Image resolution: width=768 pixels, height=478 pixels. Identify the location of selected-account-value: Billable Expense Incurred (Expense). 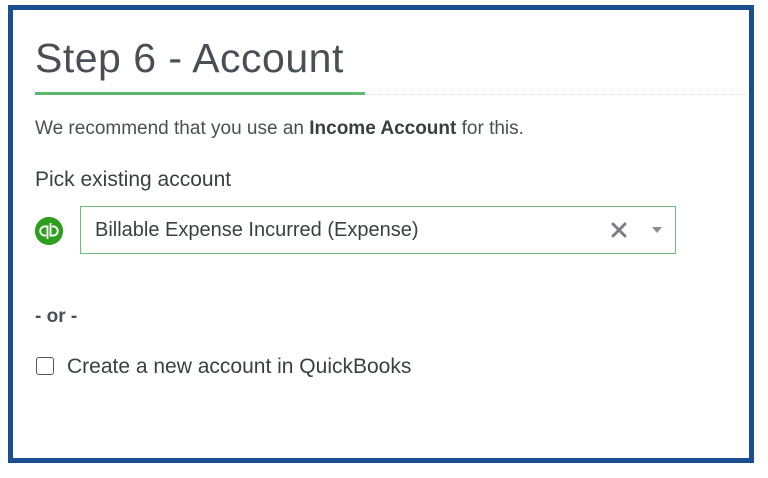
(257, 230).